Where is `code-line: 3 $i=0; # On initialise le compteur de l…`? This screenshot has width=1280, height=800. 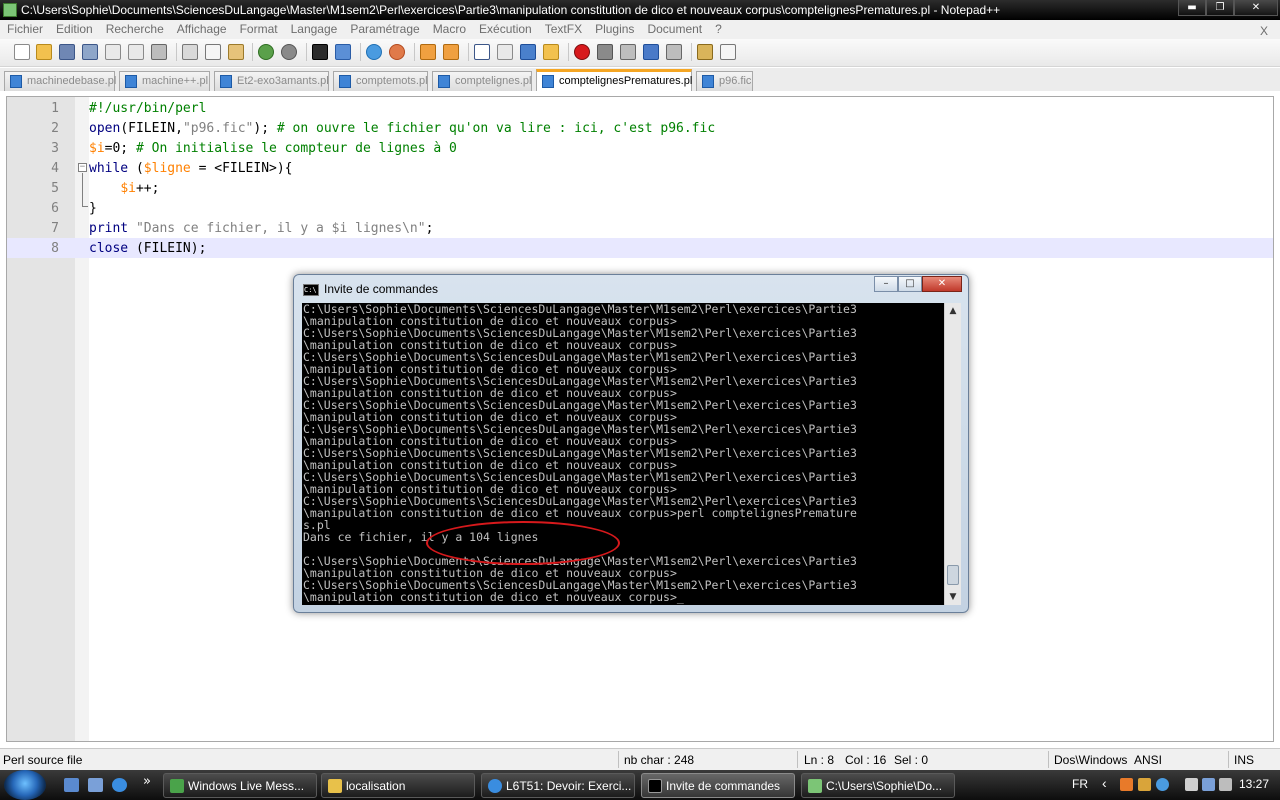 code-line: 3 $i=0; # On initialise le compteur de l… is located at coordinates (640, 148).